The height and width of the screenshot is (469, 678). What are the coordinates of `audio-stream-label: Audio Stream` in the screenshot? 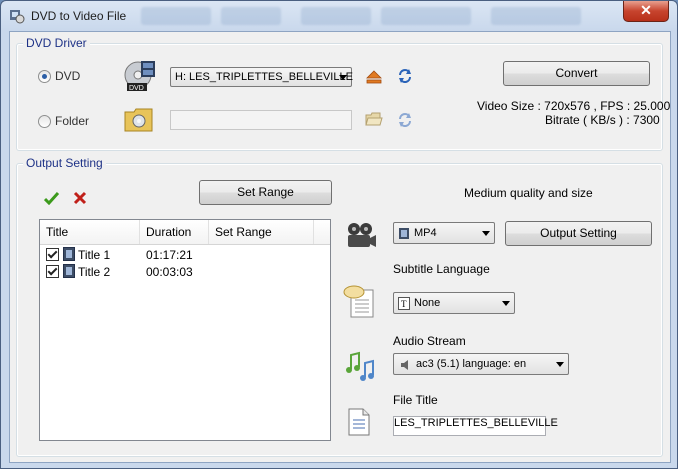 It's located at (429, 341).